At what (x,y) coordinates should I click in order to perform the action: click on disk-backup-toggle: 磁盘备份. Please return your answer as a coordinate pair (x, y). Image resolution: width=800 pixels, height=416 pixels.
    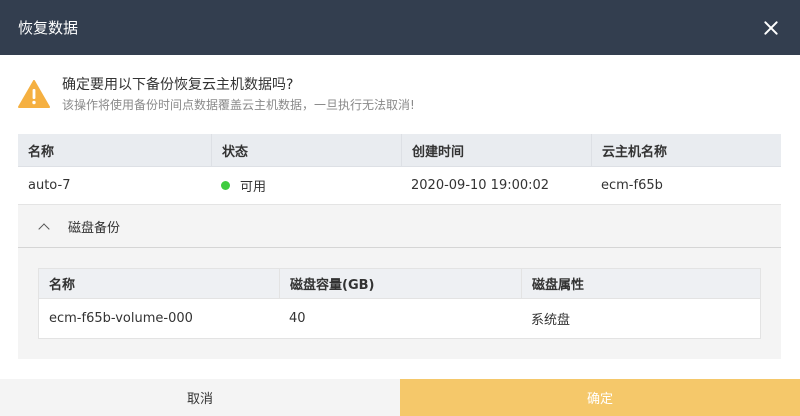
    Looking at the image, I should click on (399, 227).